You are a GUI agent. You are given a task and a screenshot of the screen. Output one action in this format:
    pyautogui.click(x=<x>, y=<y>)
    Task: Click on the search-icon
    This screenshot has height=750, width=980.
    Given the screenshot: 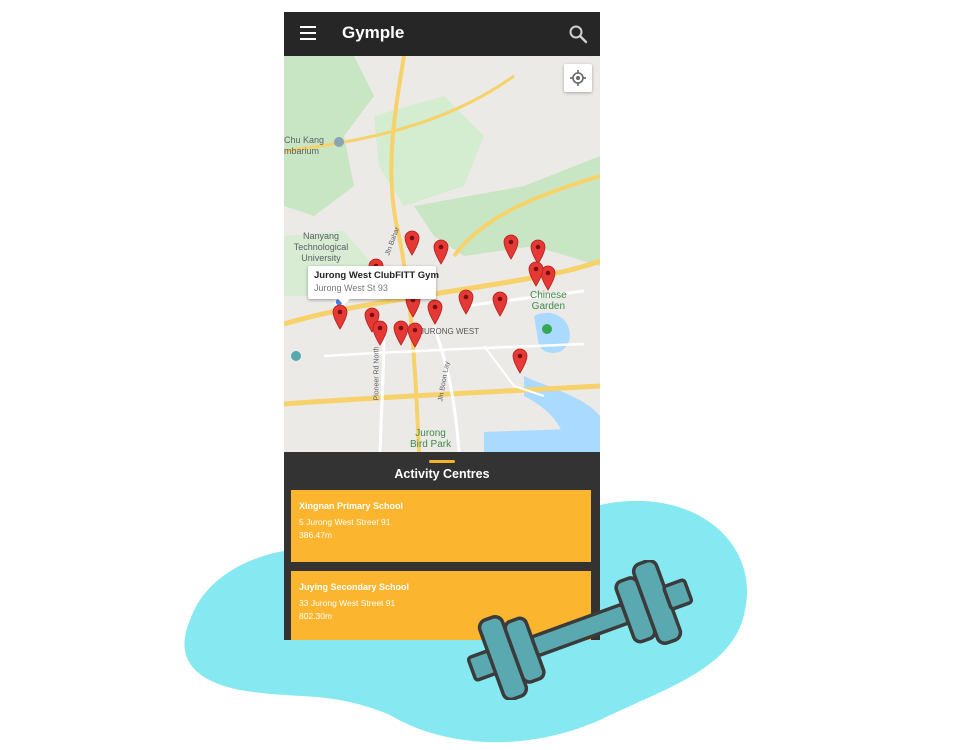 What is the action you would take?
    pyautogui.click(x=578, y=34)
    